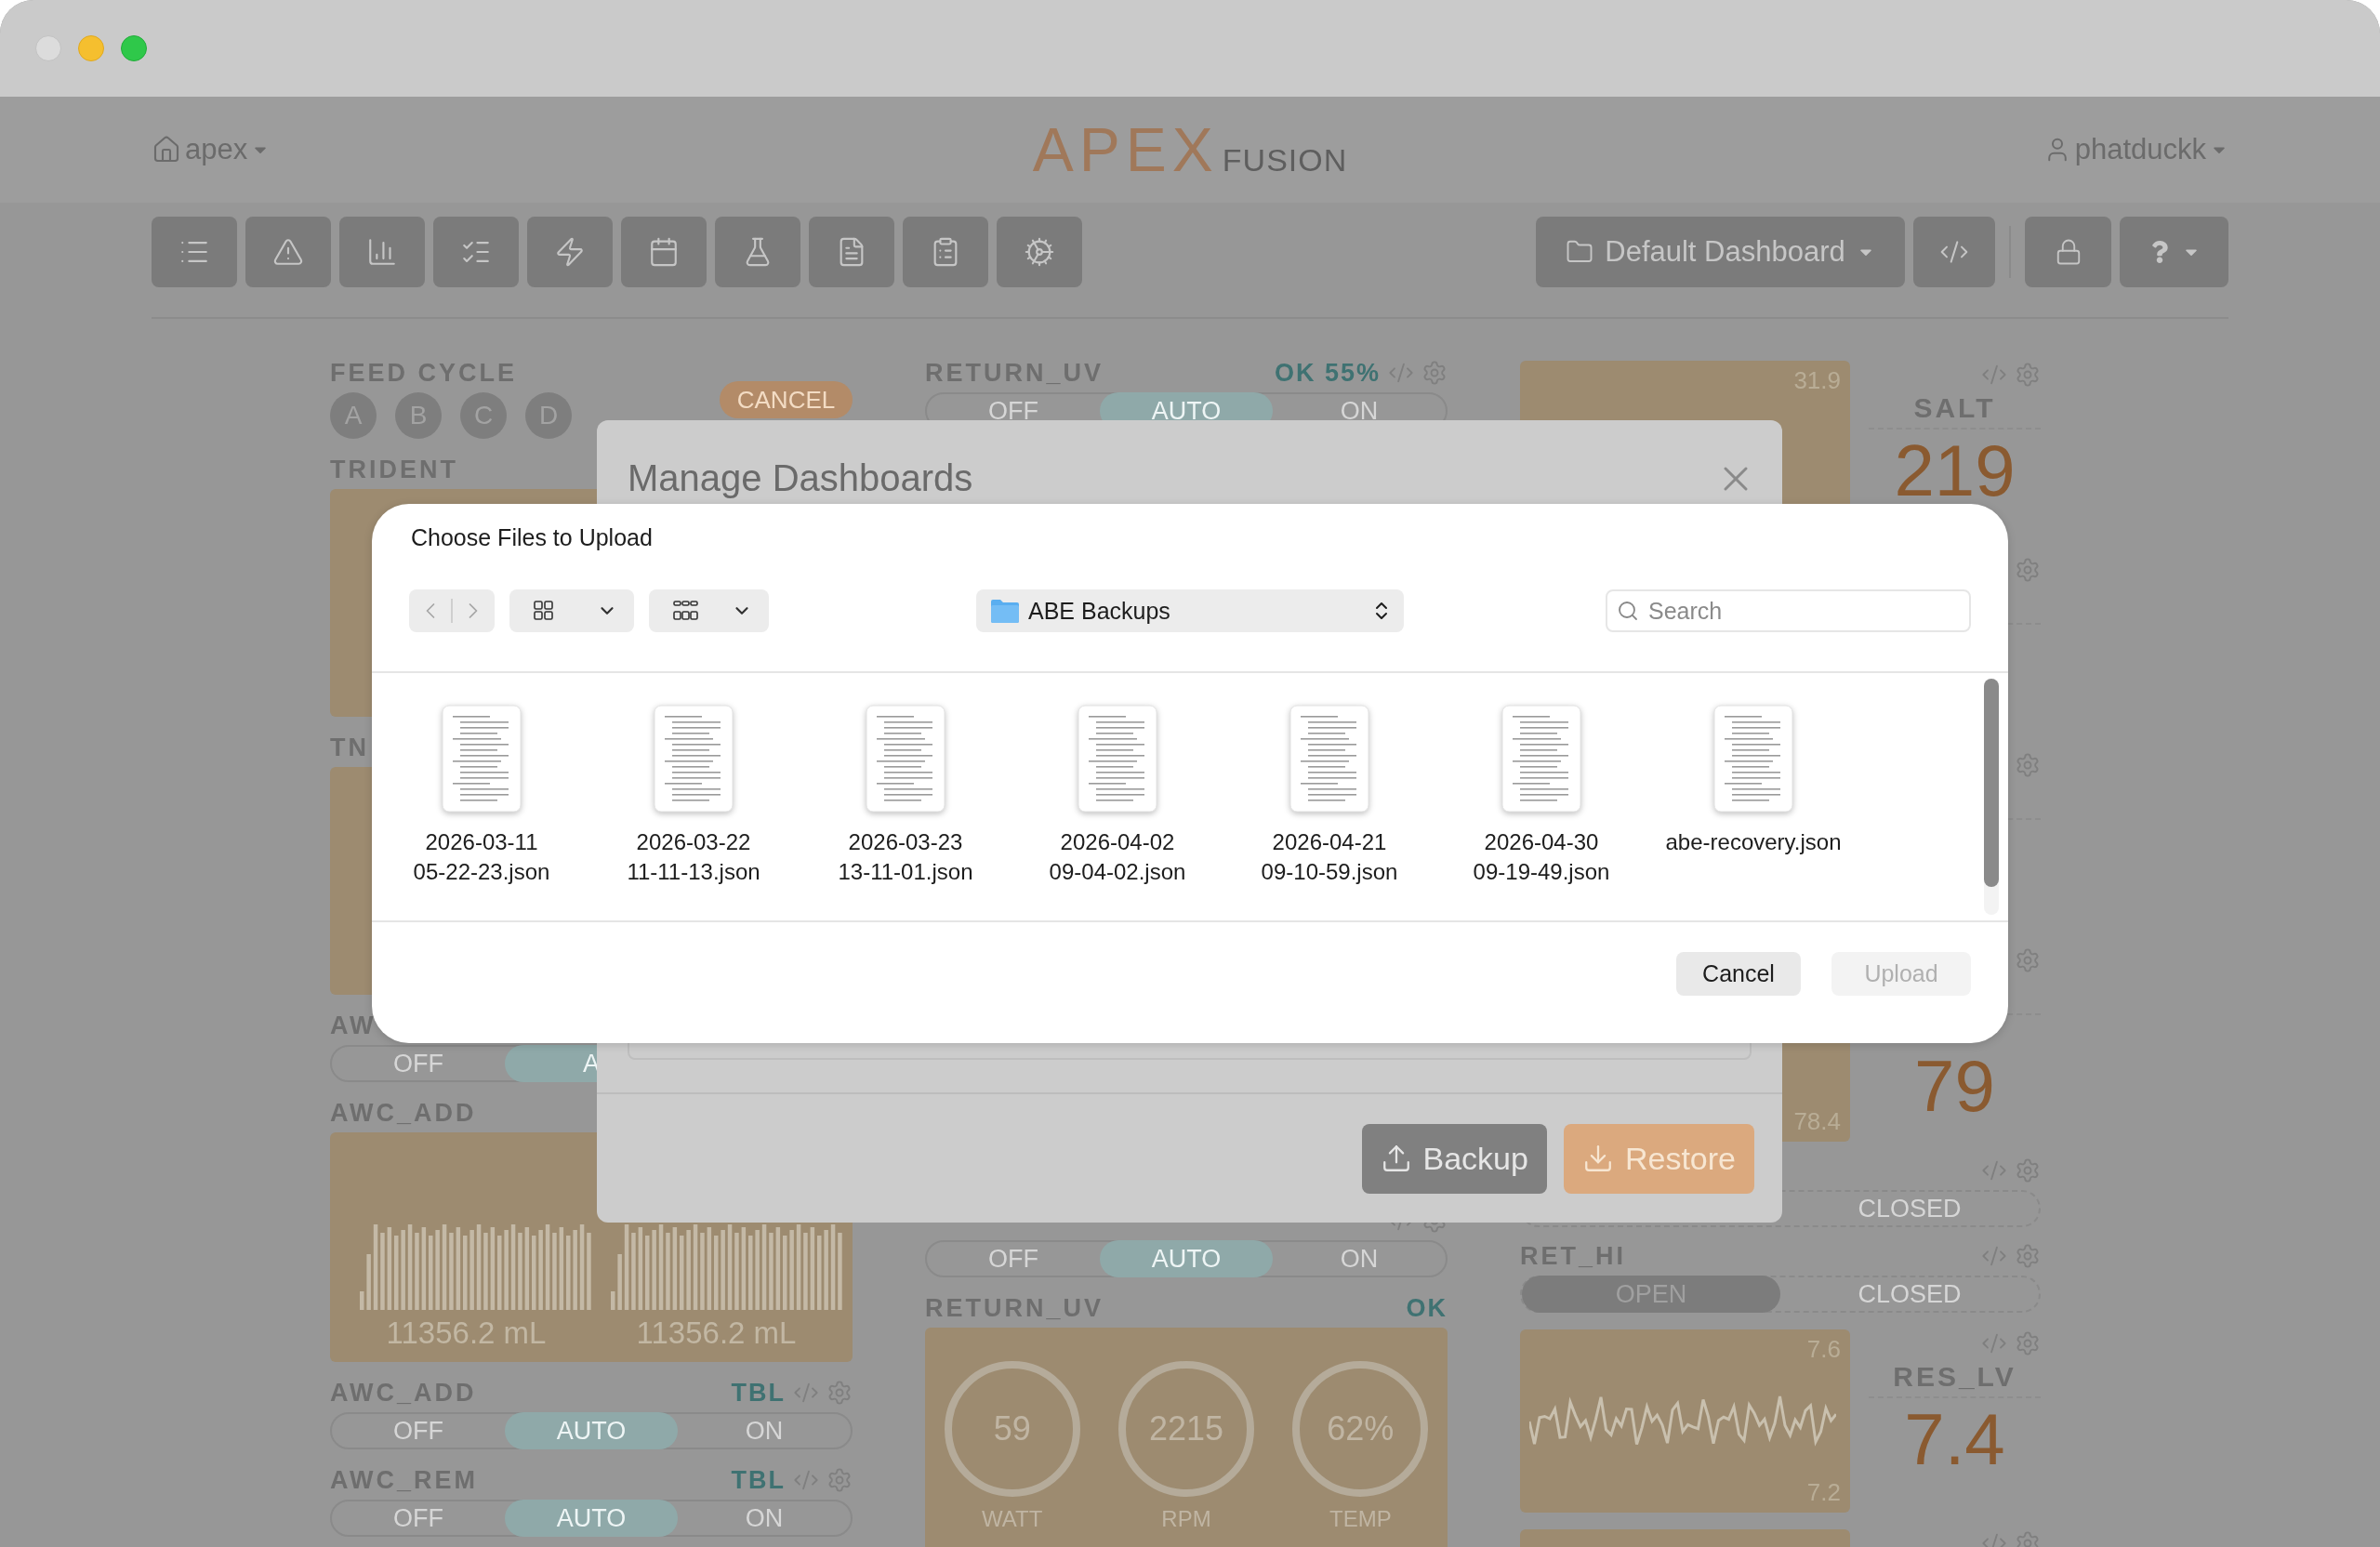 The height and width of the screenshot is (1547, 2380). What do you see at coordinates (1190, 610) in the screenshot?
I see `location-popup: ABE Backups` at bounding box center [1190, 610].